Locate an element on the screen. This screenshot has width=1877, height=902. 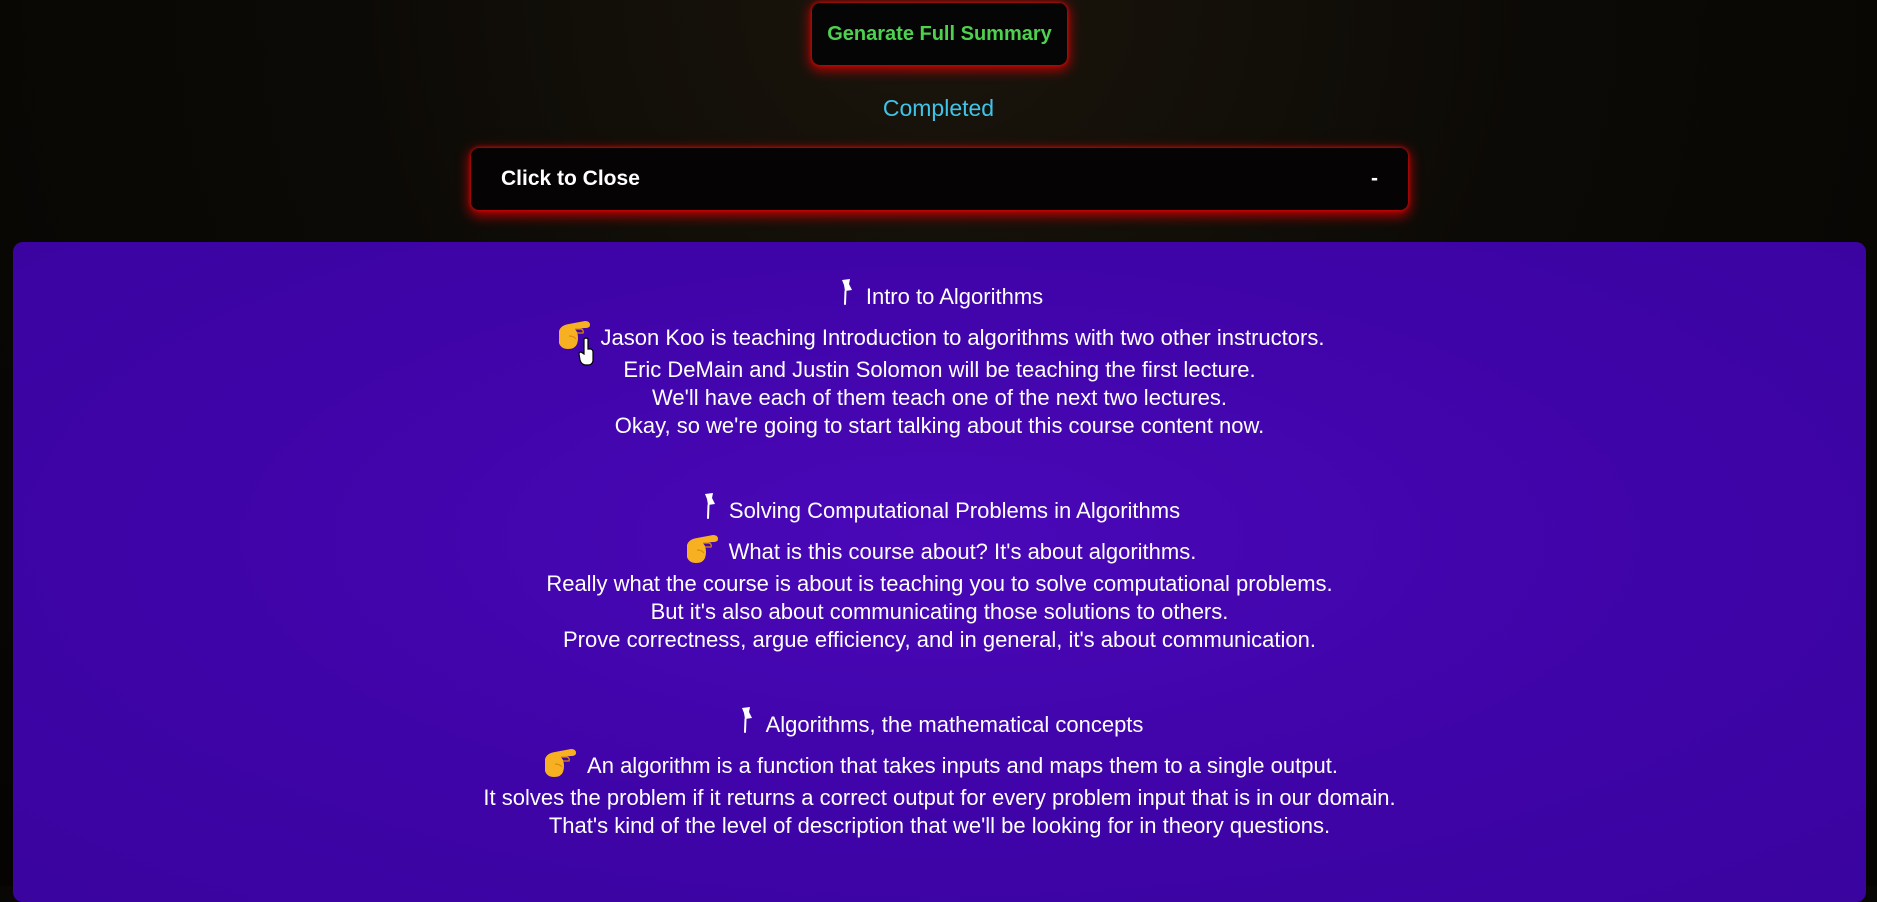
collapse-label: Click to Close is located at coordinates (570, 178).